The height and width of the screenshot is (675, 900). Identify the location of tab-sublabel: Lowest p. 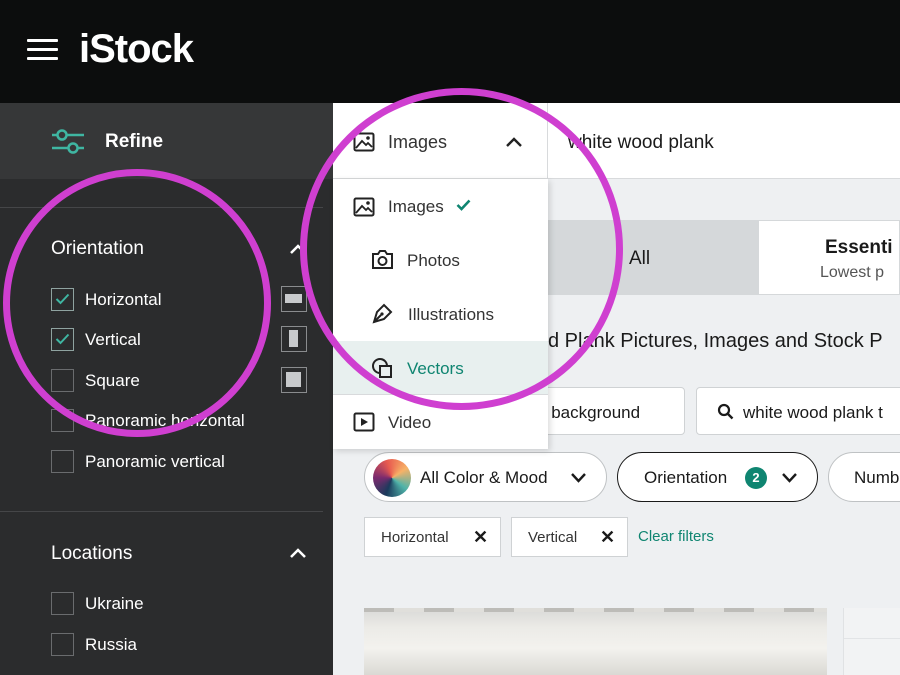
(852, 272).